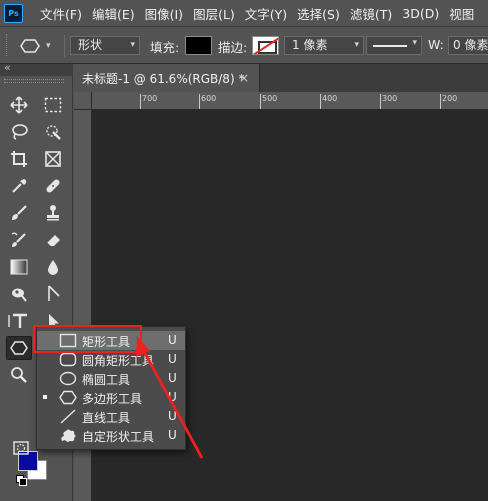 The image size is (488, 501). I want to click on rounded-rectangle-icon, so click(68, 359).